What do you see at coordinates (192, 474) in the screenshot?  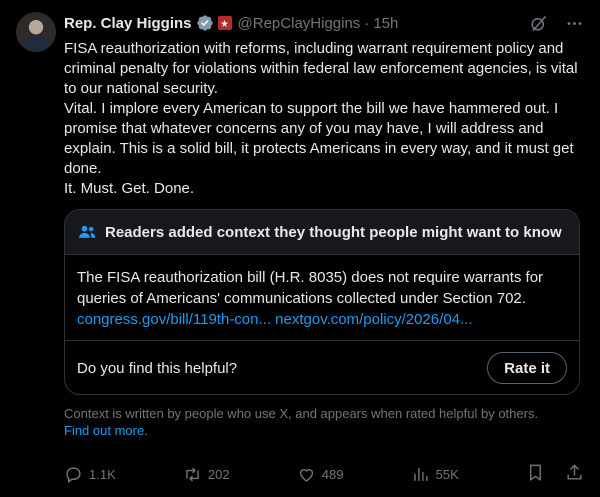 I see `repost-icon` at bounding box center [192, 474].